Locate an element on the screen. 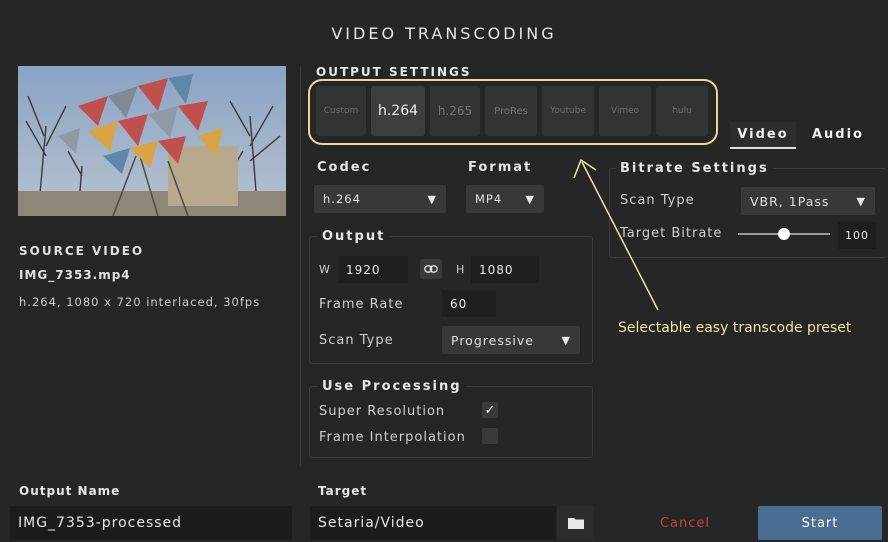 The image size is (888, 542). source-thumbnail-image is located at coordinates (152, 141).